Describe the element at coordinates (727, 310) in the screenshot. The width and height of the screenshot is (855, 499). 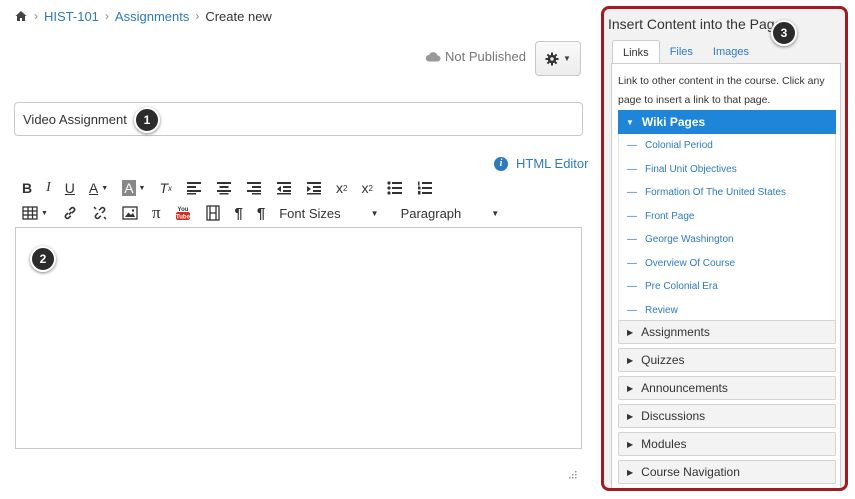
I see `list-item: — Review` at that location.